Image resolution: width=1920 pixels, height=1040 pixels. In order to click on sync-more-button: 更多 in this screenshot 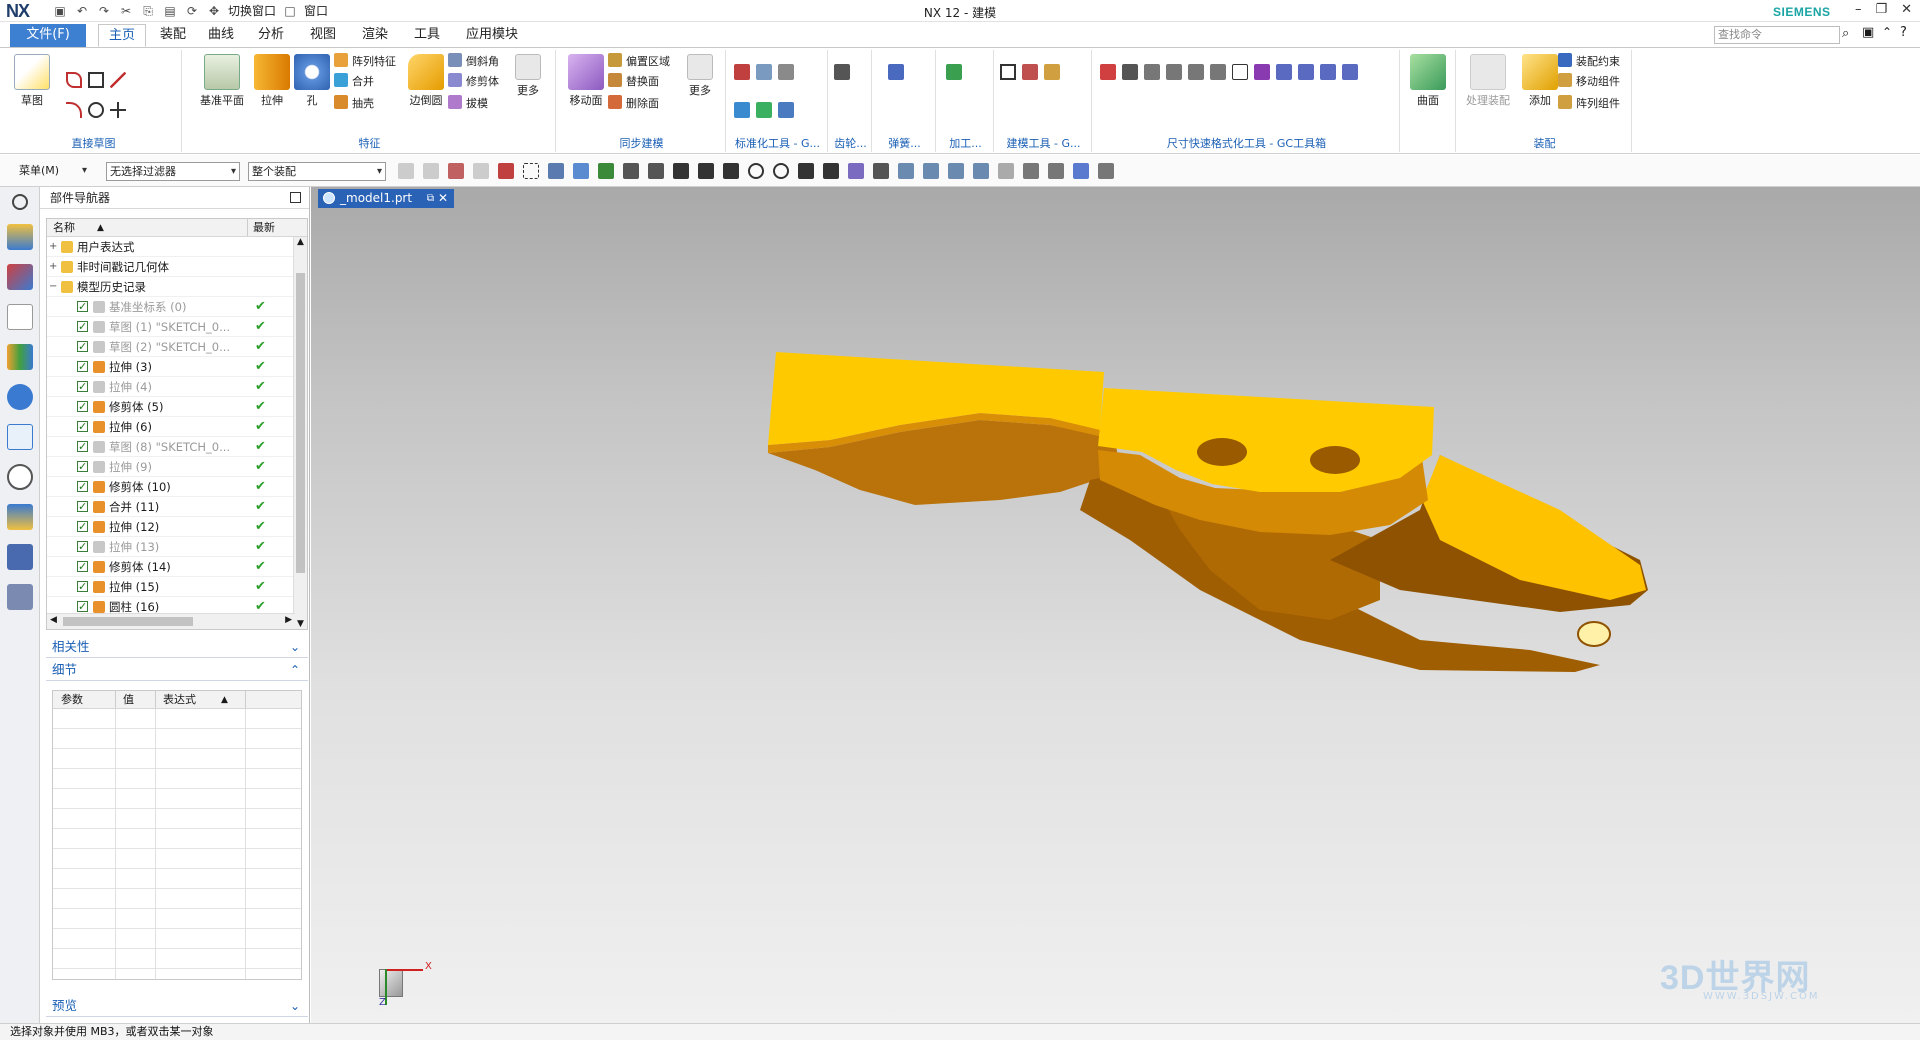, I will do `click(700, 75)`.